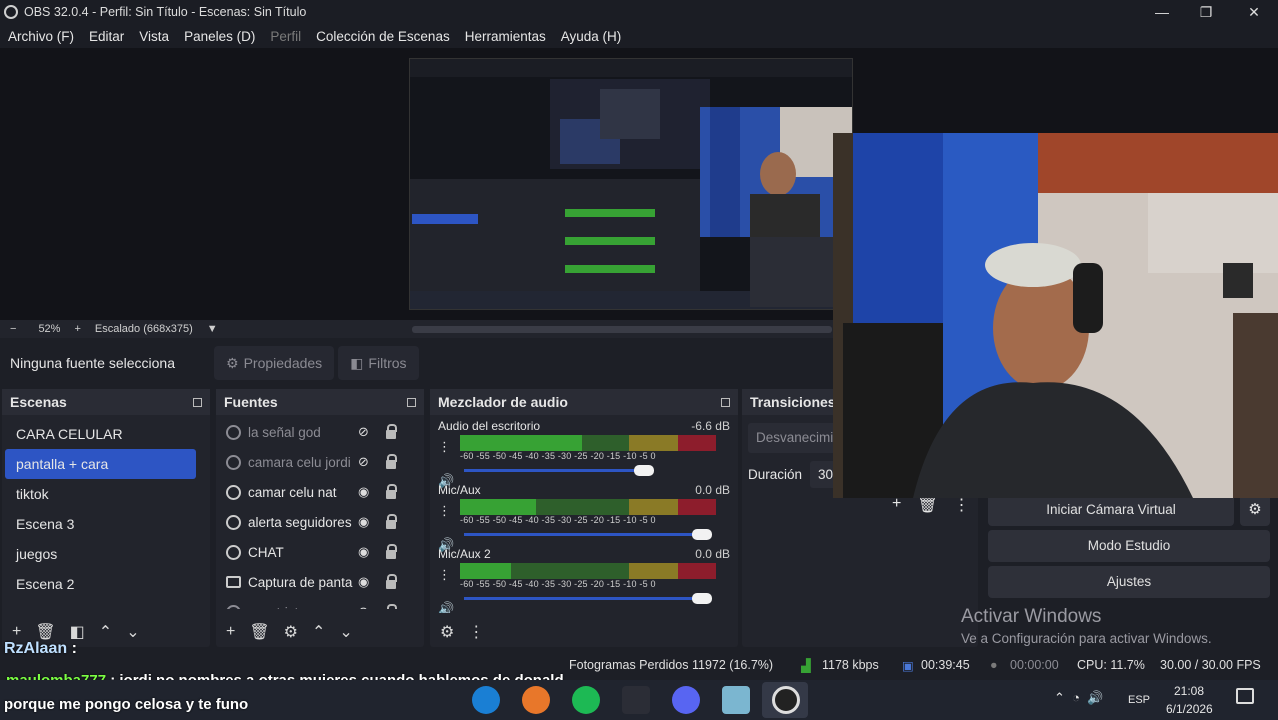 This screenshot has width=1278, height=720. I want to click on menu-editar: Editar, so click(106, 36).